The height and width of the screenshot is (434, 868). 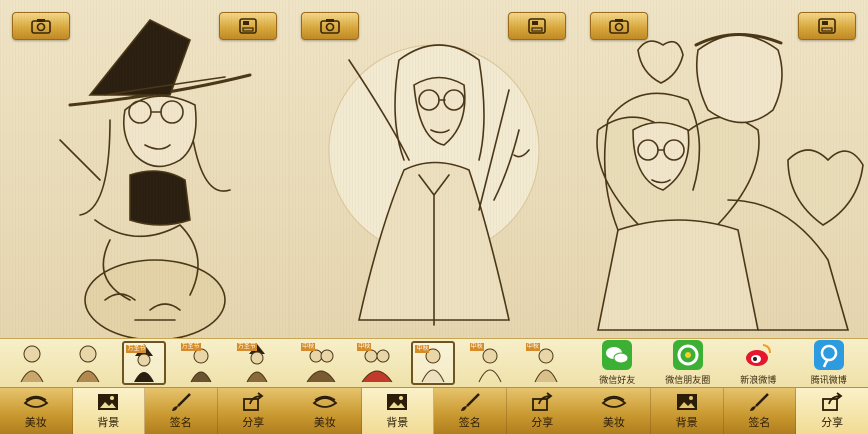 What do you see at coordinates (687, 355) in the screenshot?
I see `wechat-moments-icon` at bounding box center [687, 355].